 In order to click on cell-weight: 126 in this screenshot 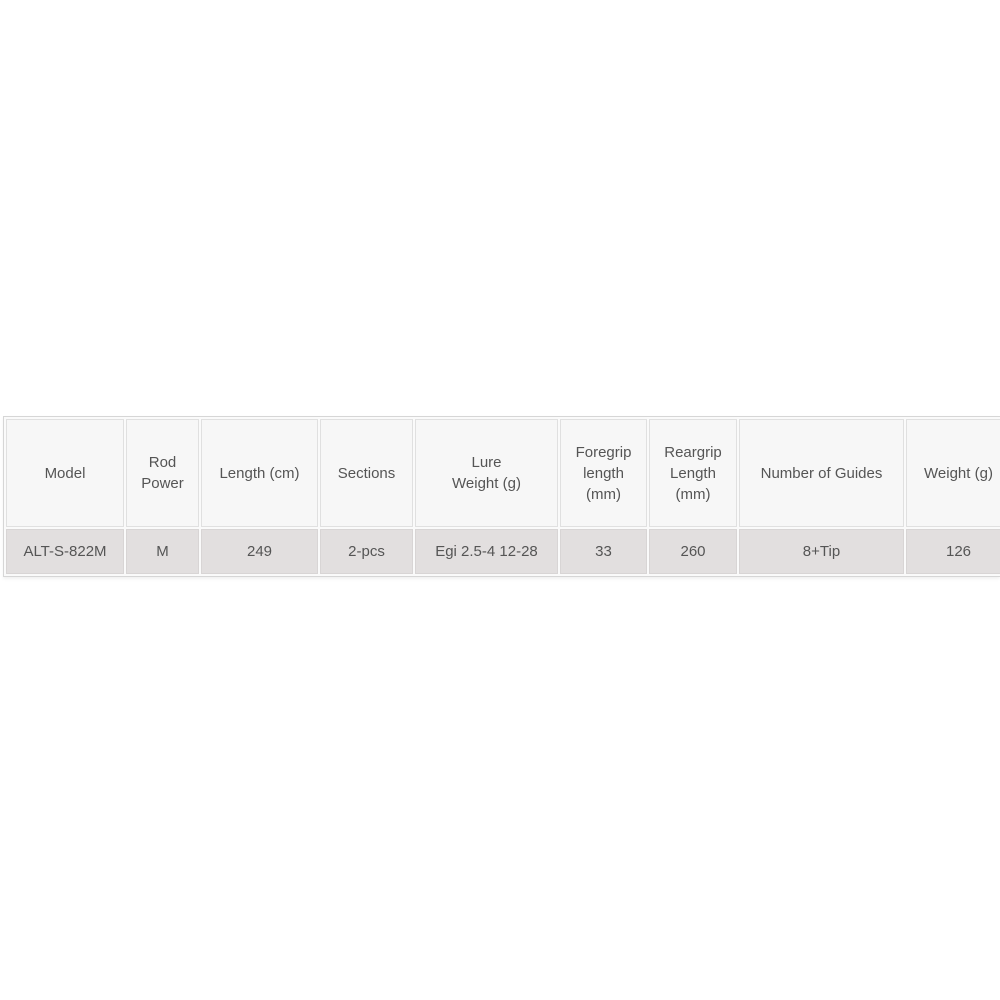, I will do `click(953, 551)`.